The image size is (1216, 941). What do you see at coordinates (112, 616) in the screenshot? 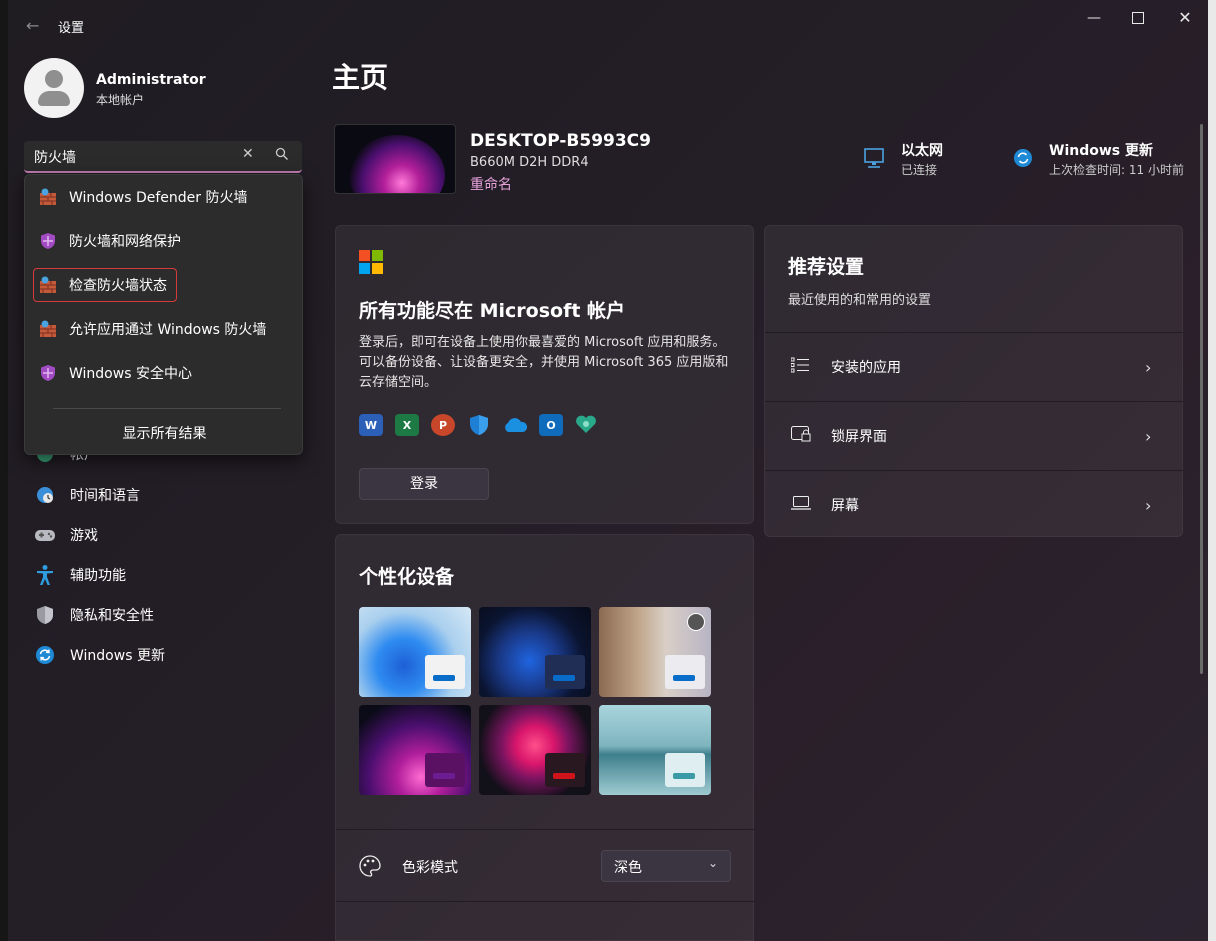
I see `sidebar-item-label: 隐私和安全性` at bounding box center [112, 616].